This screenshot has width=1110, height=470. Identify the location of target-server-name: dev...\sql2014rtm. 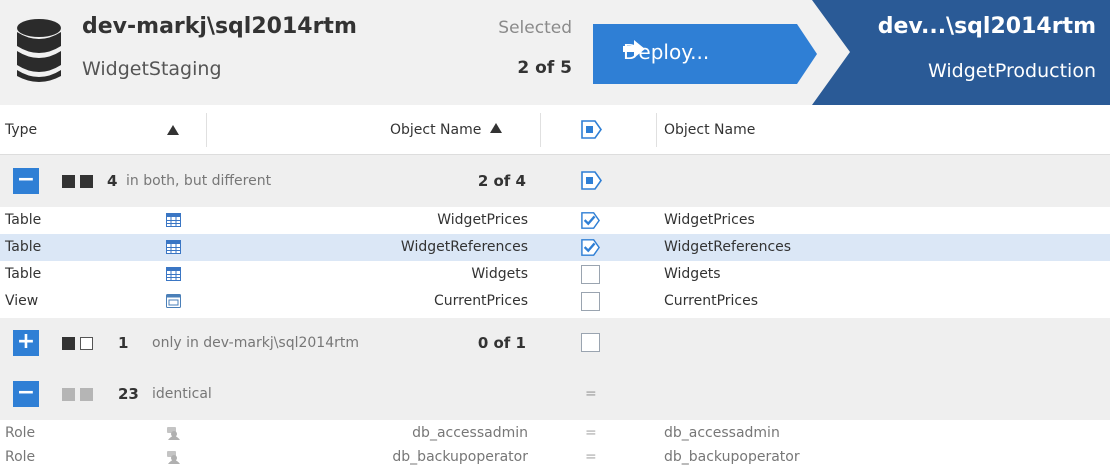
(986, 26).